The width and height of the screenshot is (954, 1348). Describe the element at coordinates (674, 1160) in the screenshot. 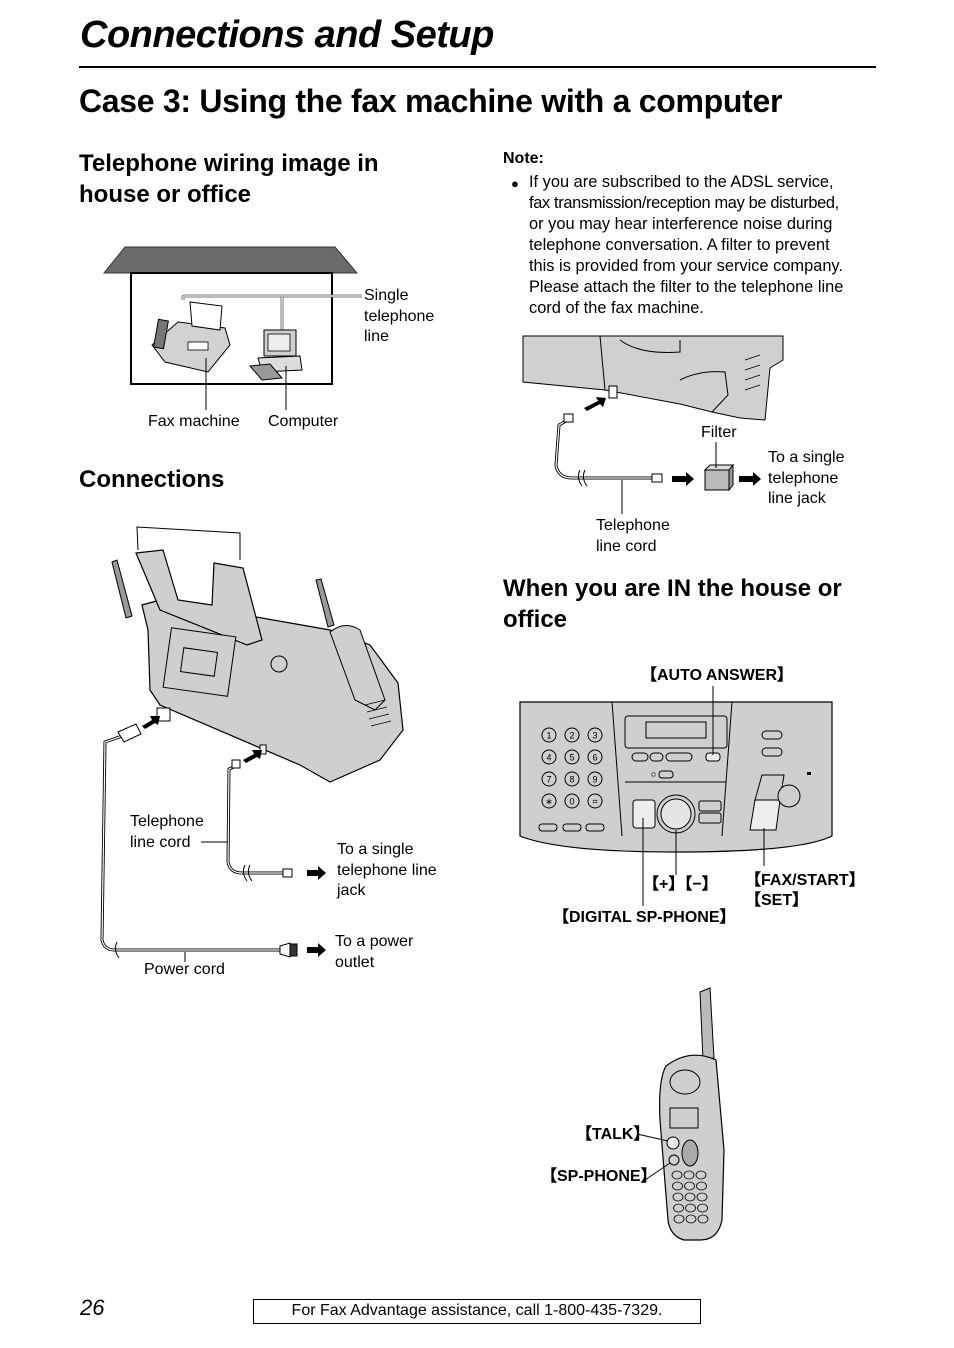

I see `sp-phone-button` at that location.